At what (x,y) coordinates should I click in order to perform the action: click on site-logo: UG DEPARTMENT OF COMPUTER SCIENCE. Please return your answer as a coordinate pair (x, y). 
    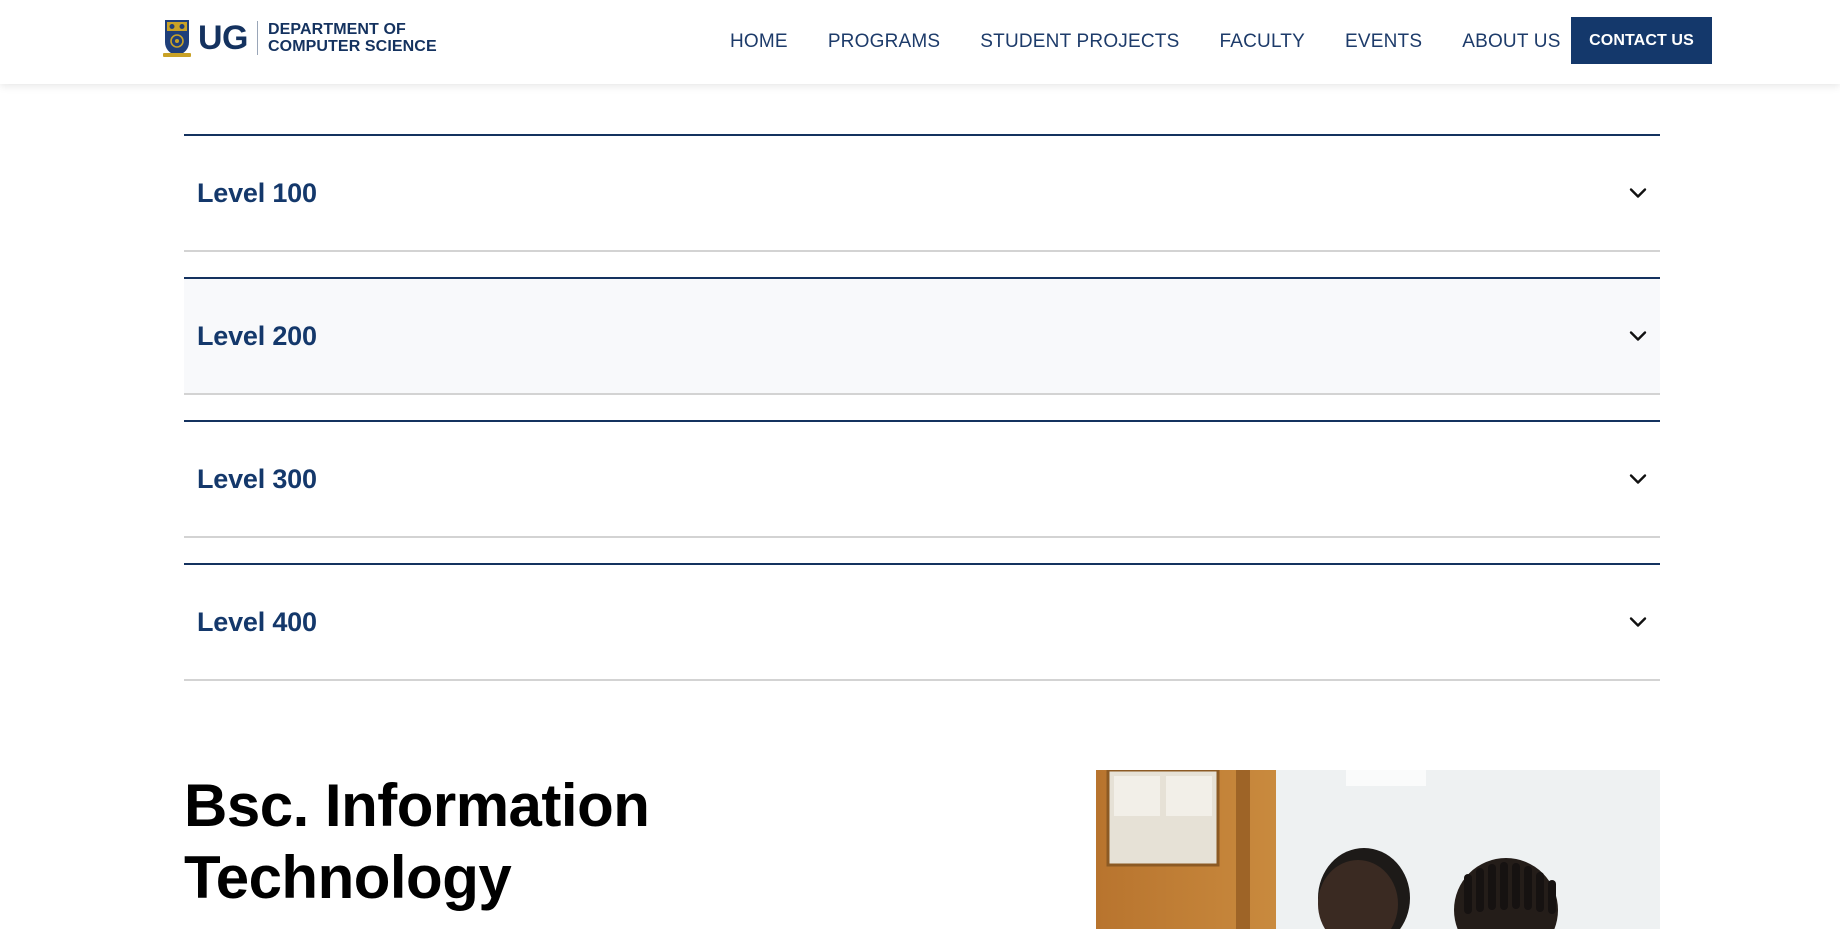
    Looking at the image, I should click on (300, 38).